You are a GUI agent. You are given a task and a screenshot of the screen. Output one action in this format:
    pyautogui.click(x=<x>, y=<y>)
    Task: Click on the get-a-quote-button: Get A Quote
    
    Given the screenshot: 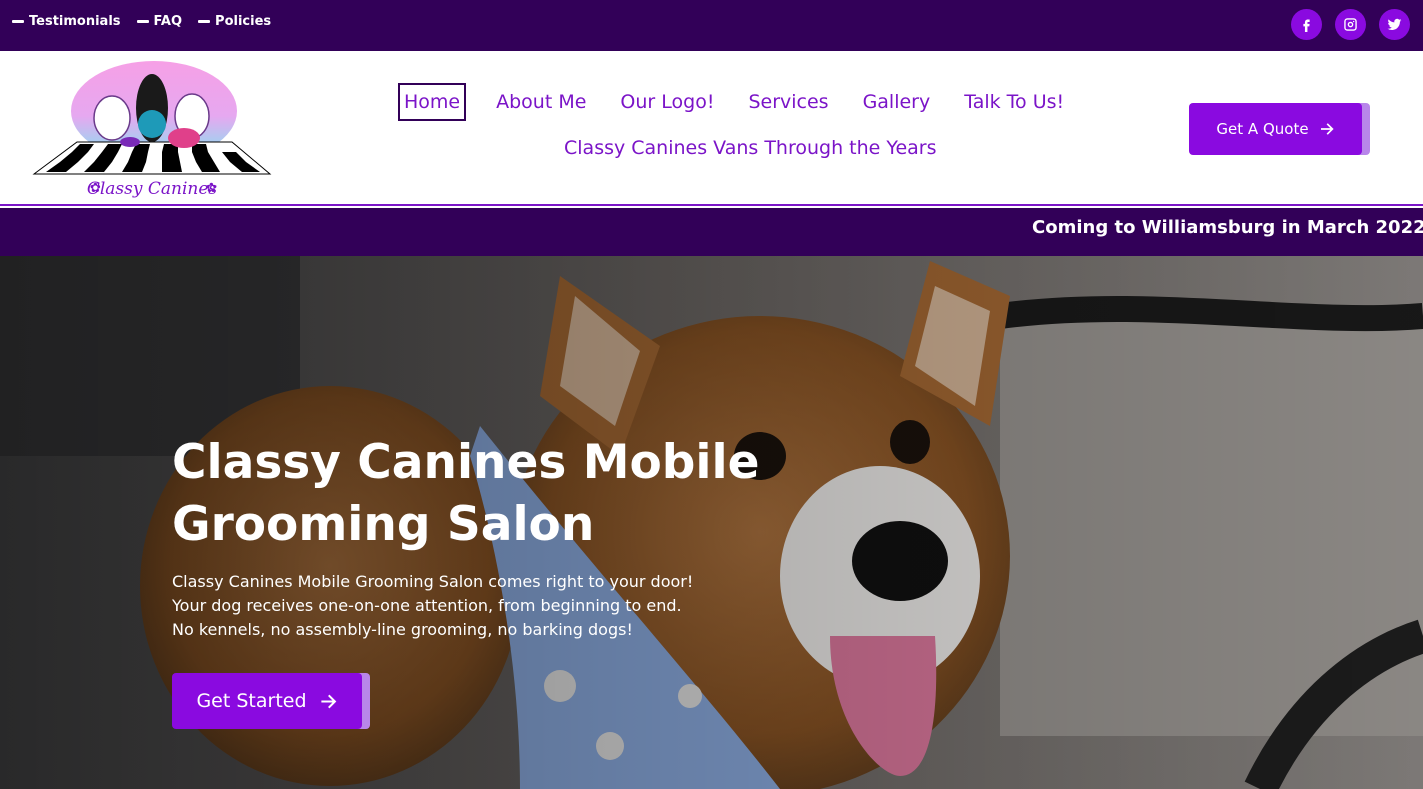 What is the action you would take?
    pyautogui.click(x=1279, y=129)
    